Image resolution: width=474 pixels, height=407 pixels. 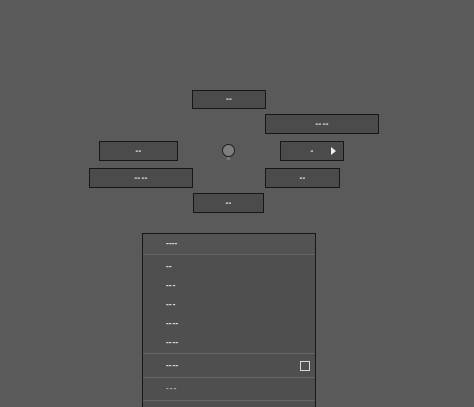 I want to click on pie-item-top-right-label: ▬▬ ▬▬, so click(x=322, y=123).